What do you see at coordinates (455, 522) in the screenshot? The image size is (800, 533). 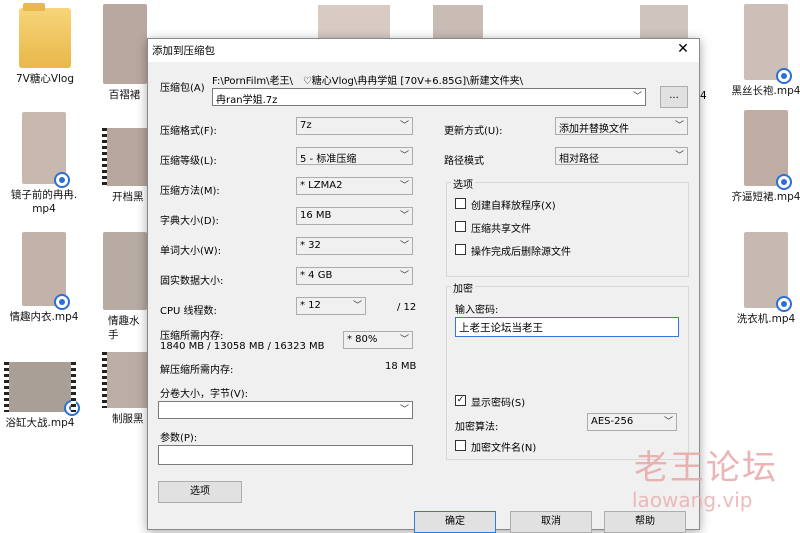 I see `ok-button: 确定` at bounding box center [455, 522].